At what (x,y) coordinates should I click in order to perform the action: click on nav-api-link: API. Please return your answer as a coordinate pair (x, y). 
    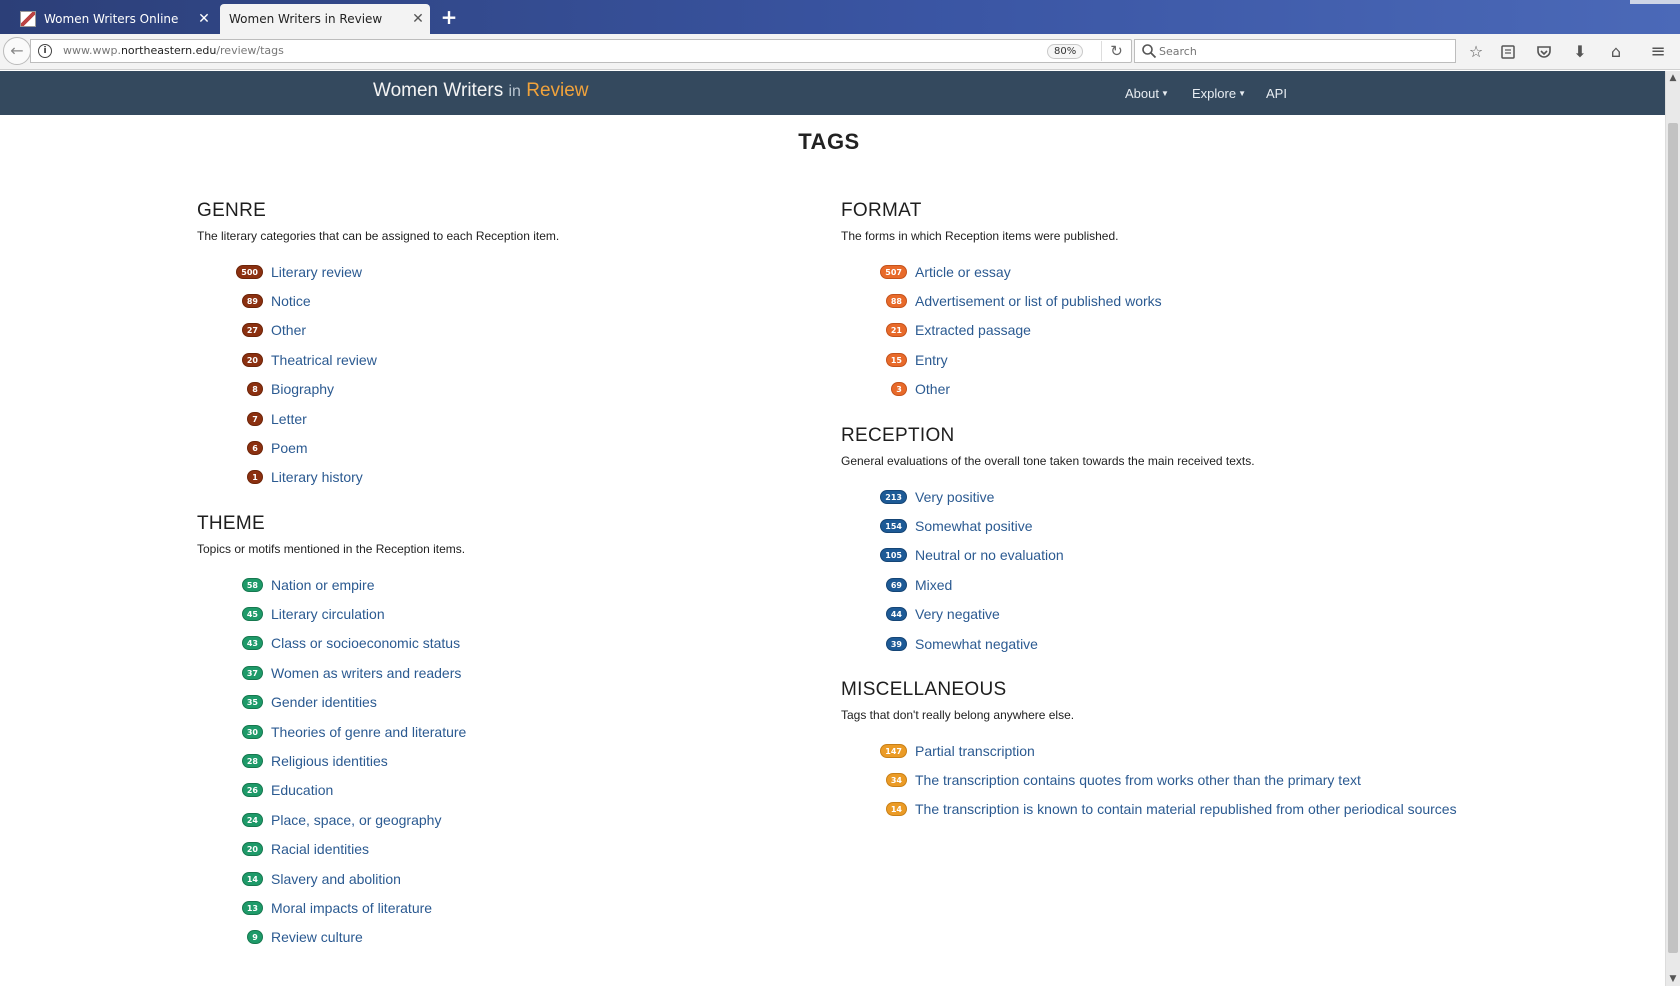
    Looking at the image, I should click on (1276, 93).